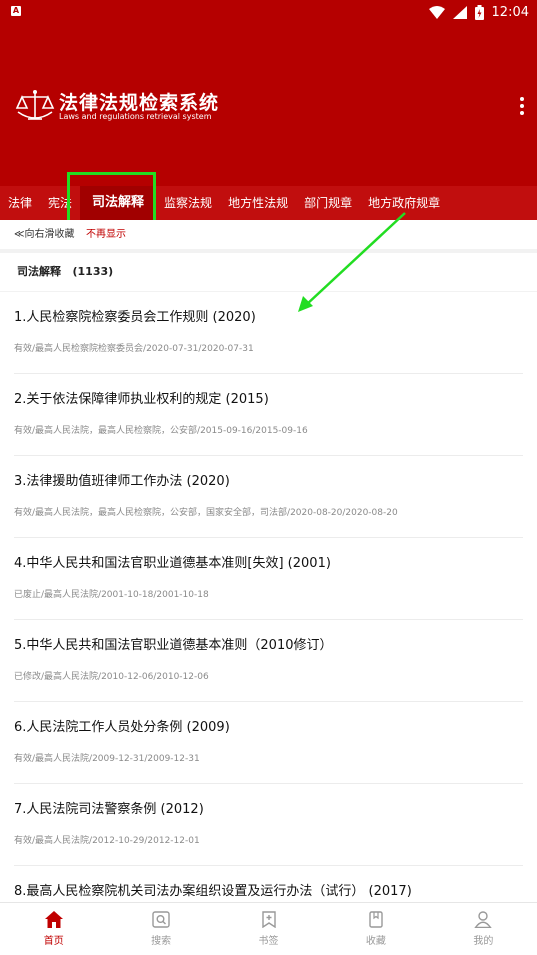 The height and width of the screenshot is (955, 537). Describe the element at coordinates (93, 271) in the screenshot. I see `section-count: (1133)` at that location.